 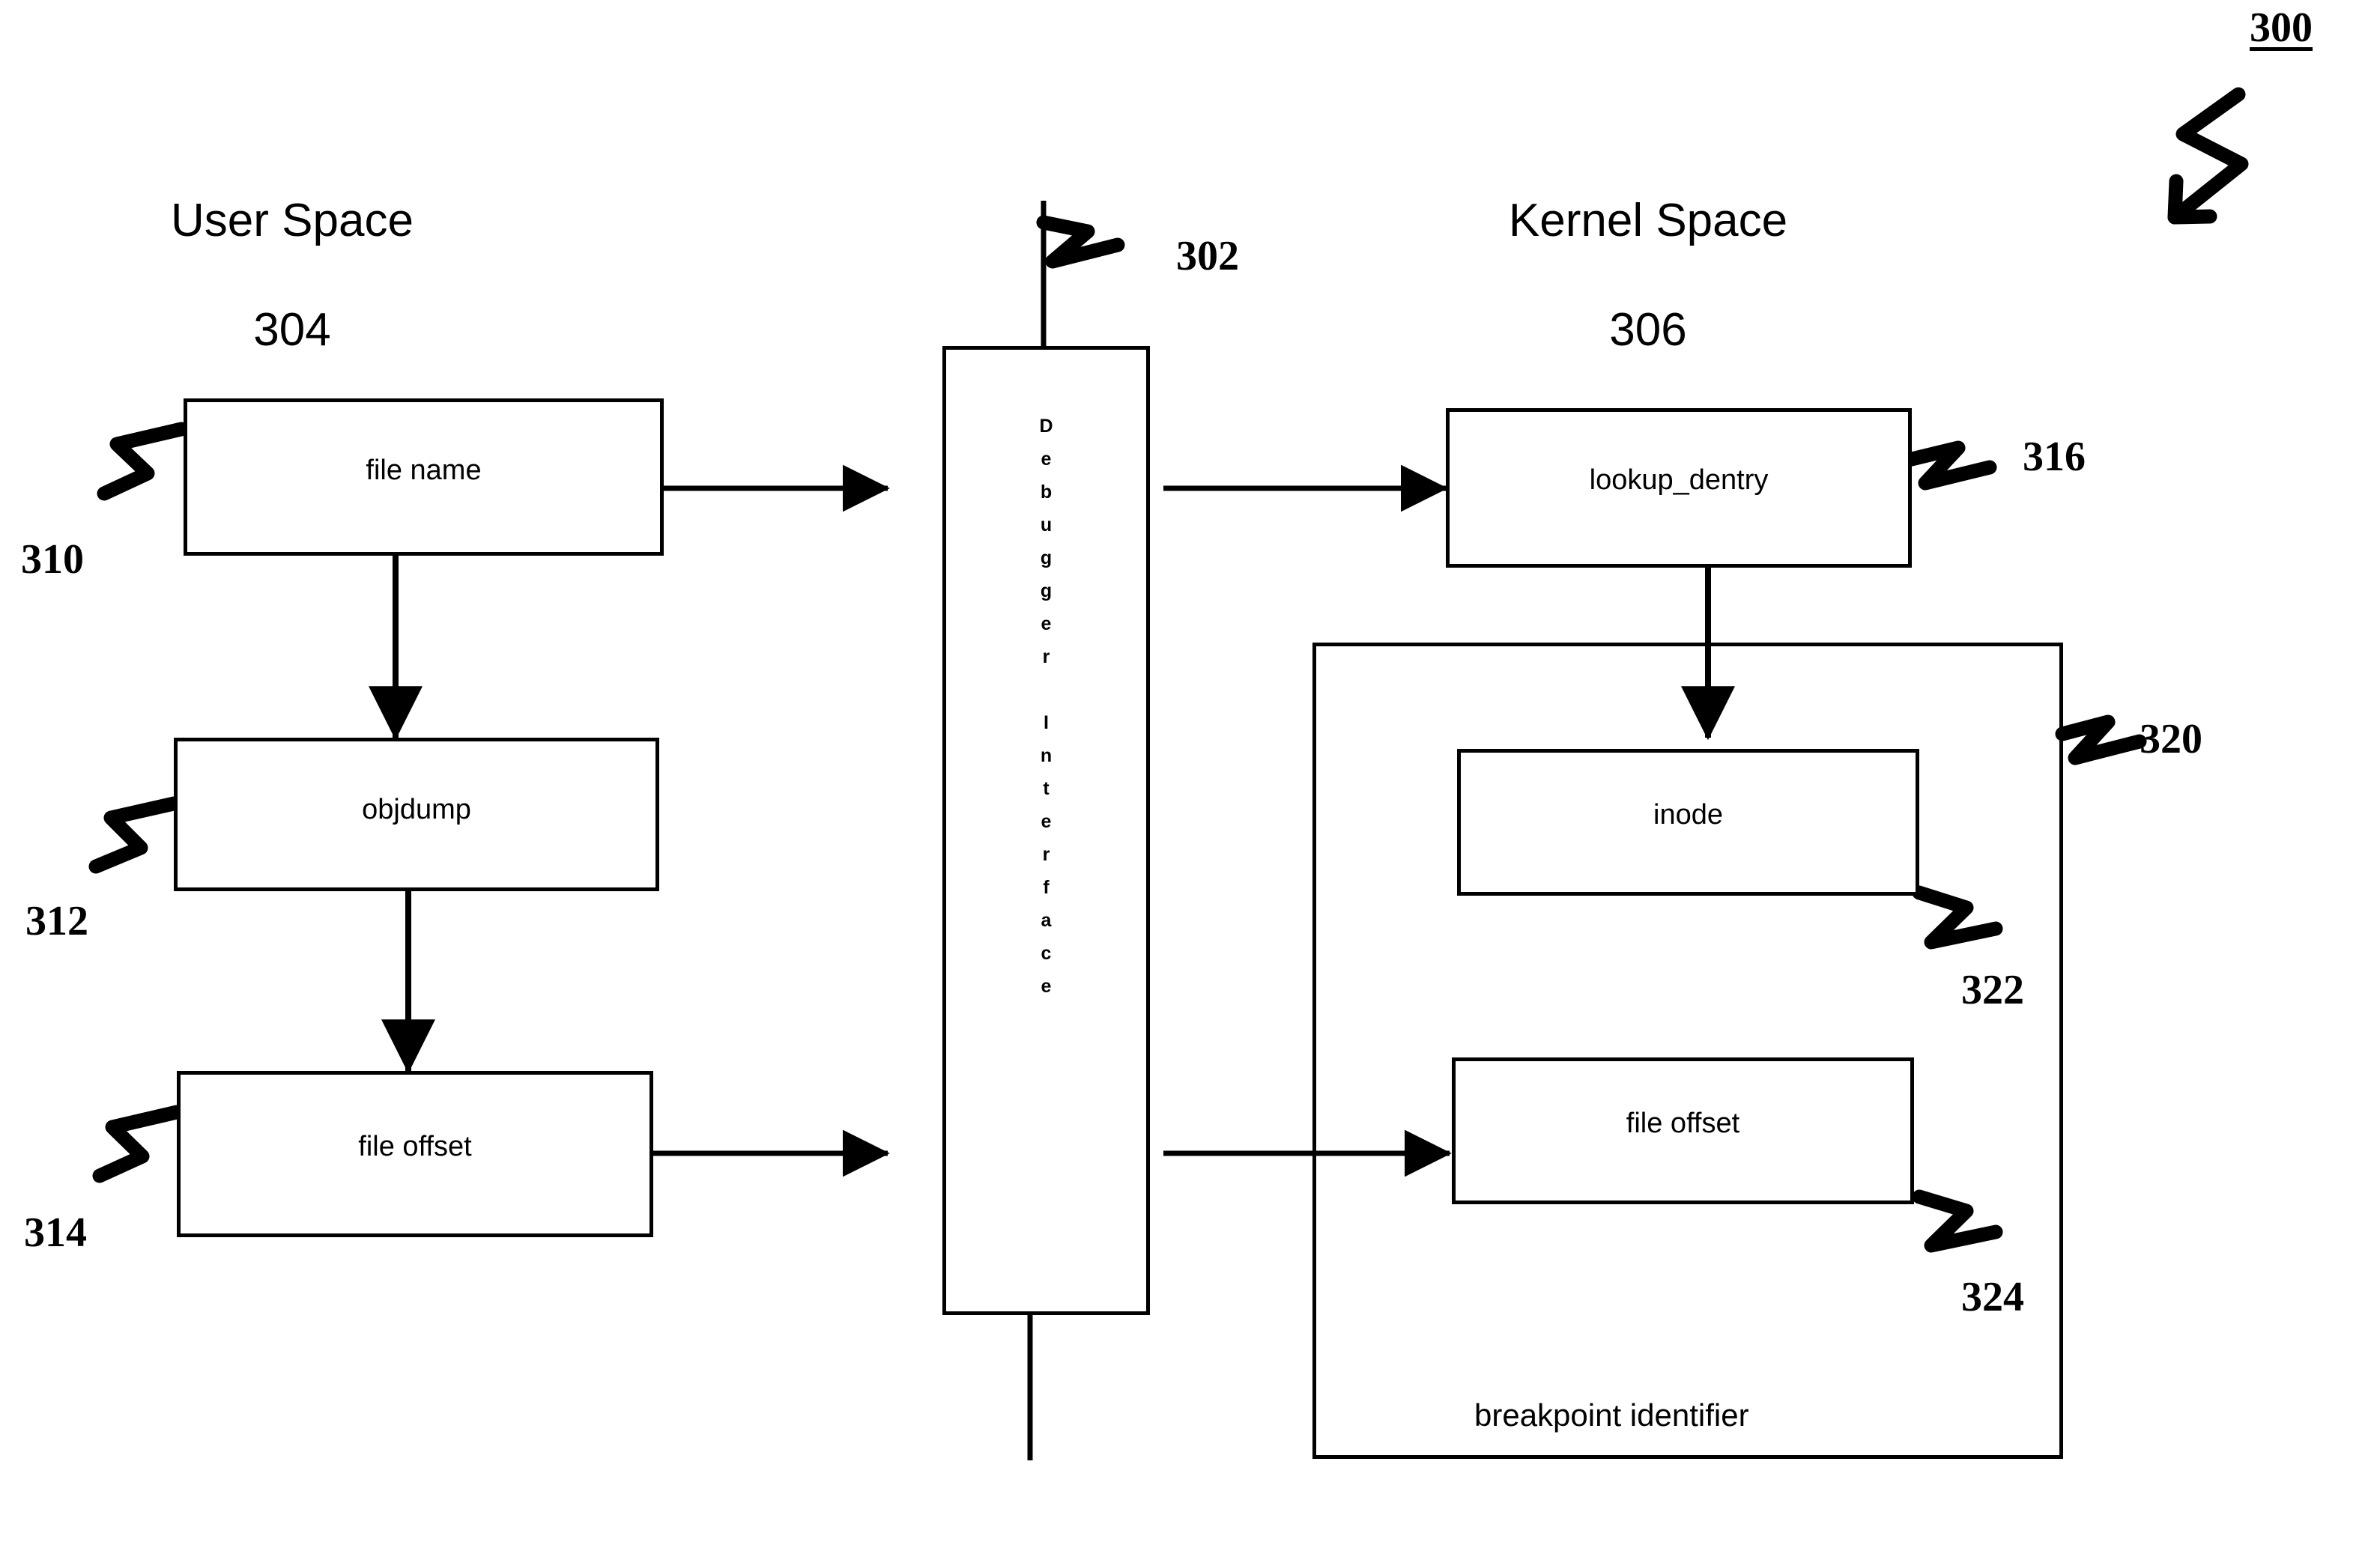 I want to click on box-lookup-dentry-label: lookup_dentry, so click(x=1679, y=480).